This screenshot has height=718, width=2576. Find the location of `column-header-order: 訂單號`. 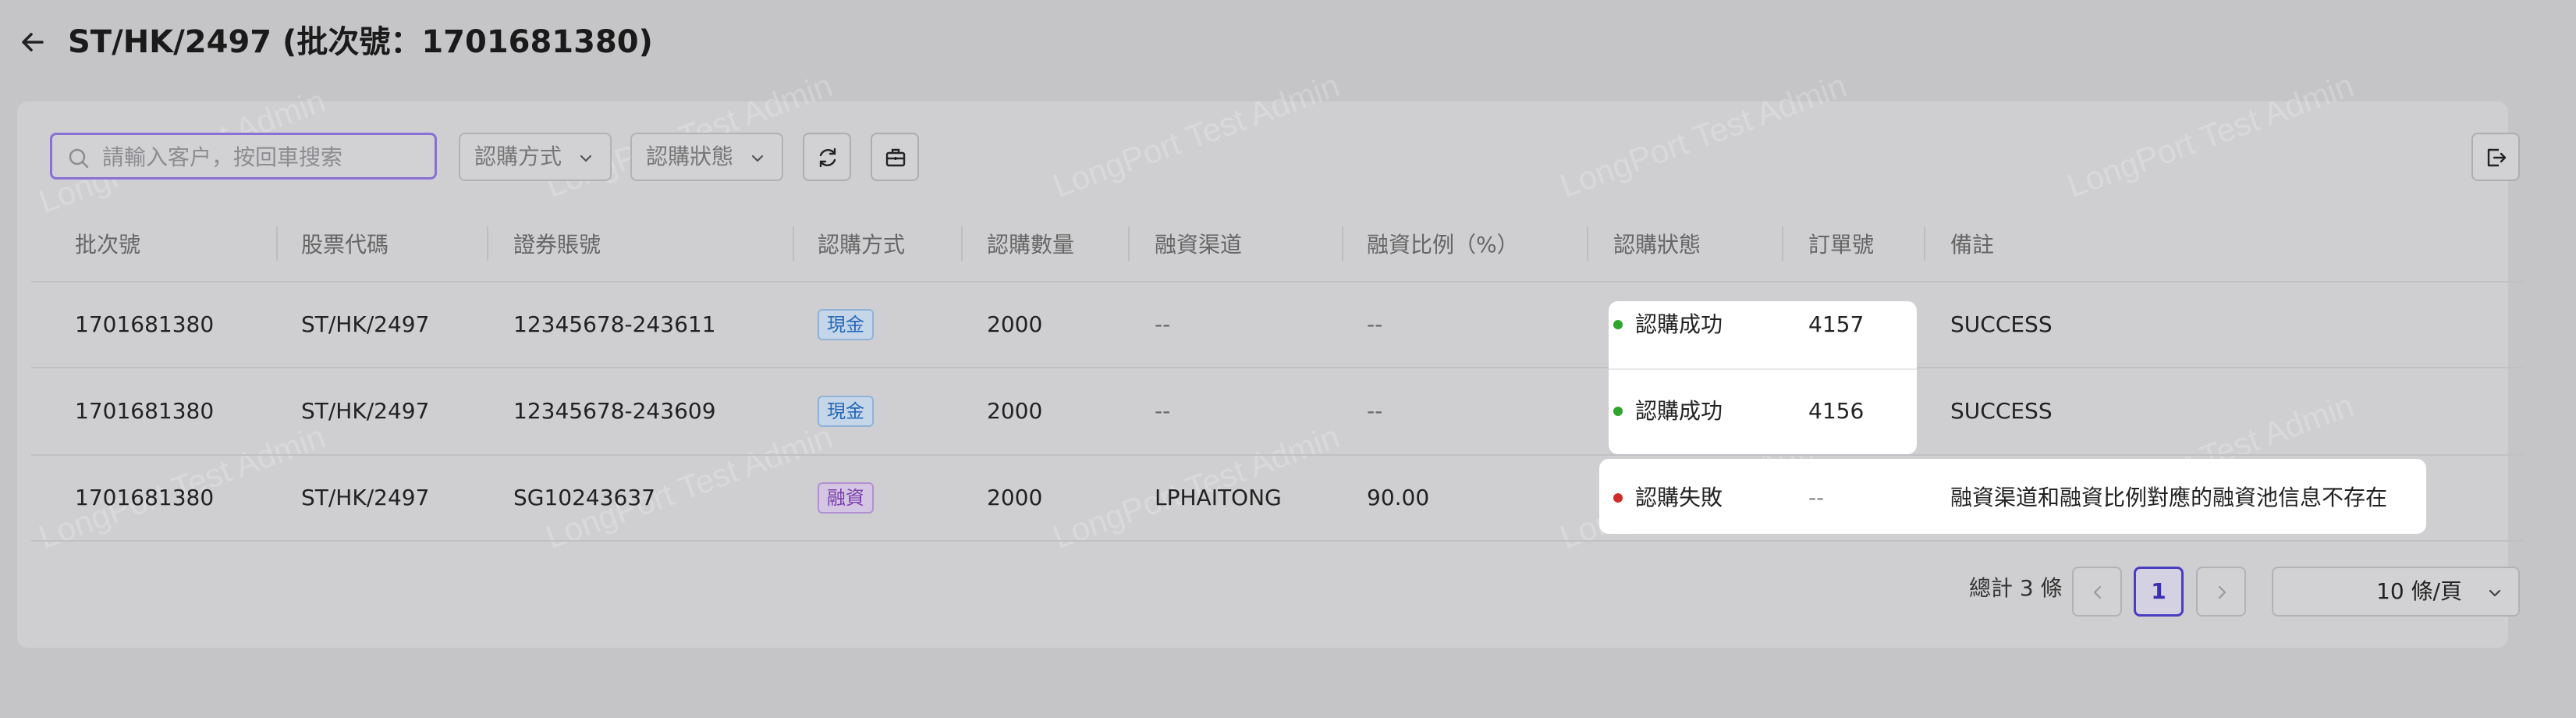

column-header-order: 訂單號 is located at coordinates (1841, 245).